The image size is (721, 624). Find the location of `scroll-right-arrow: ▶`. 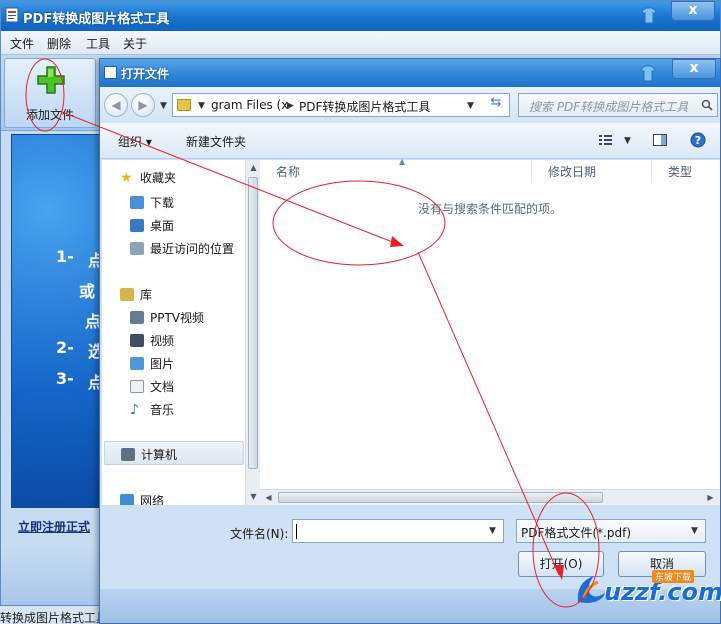

scroll-right-arrow: ▶ is located at coordinates (710, 497).